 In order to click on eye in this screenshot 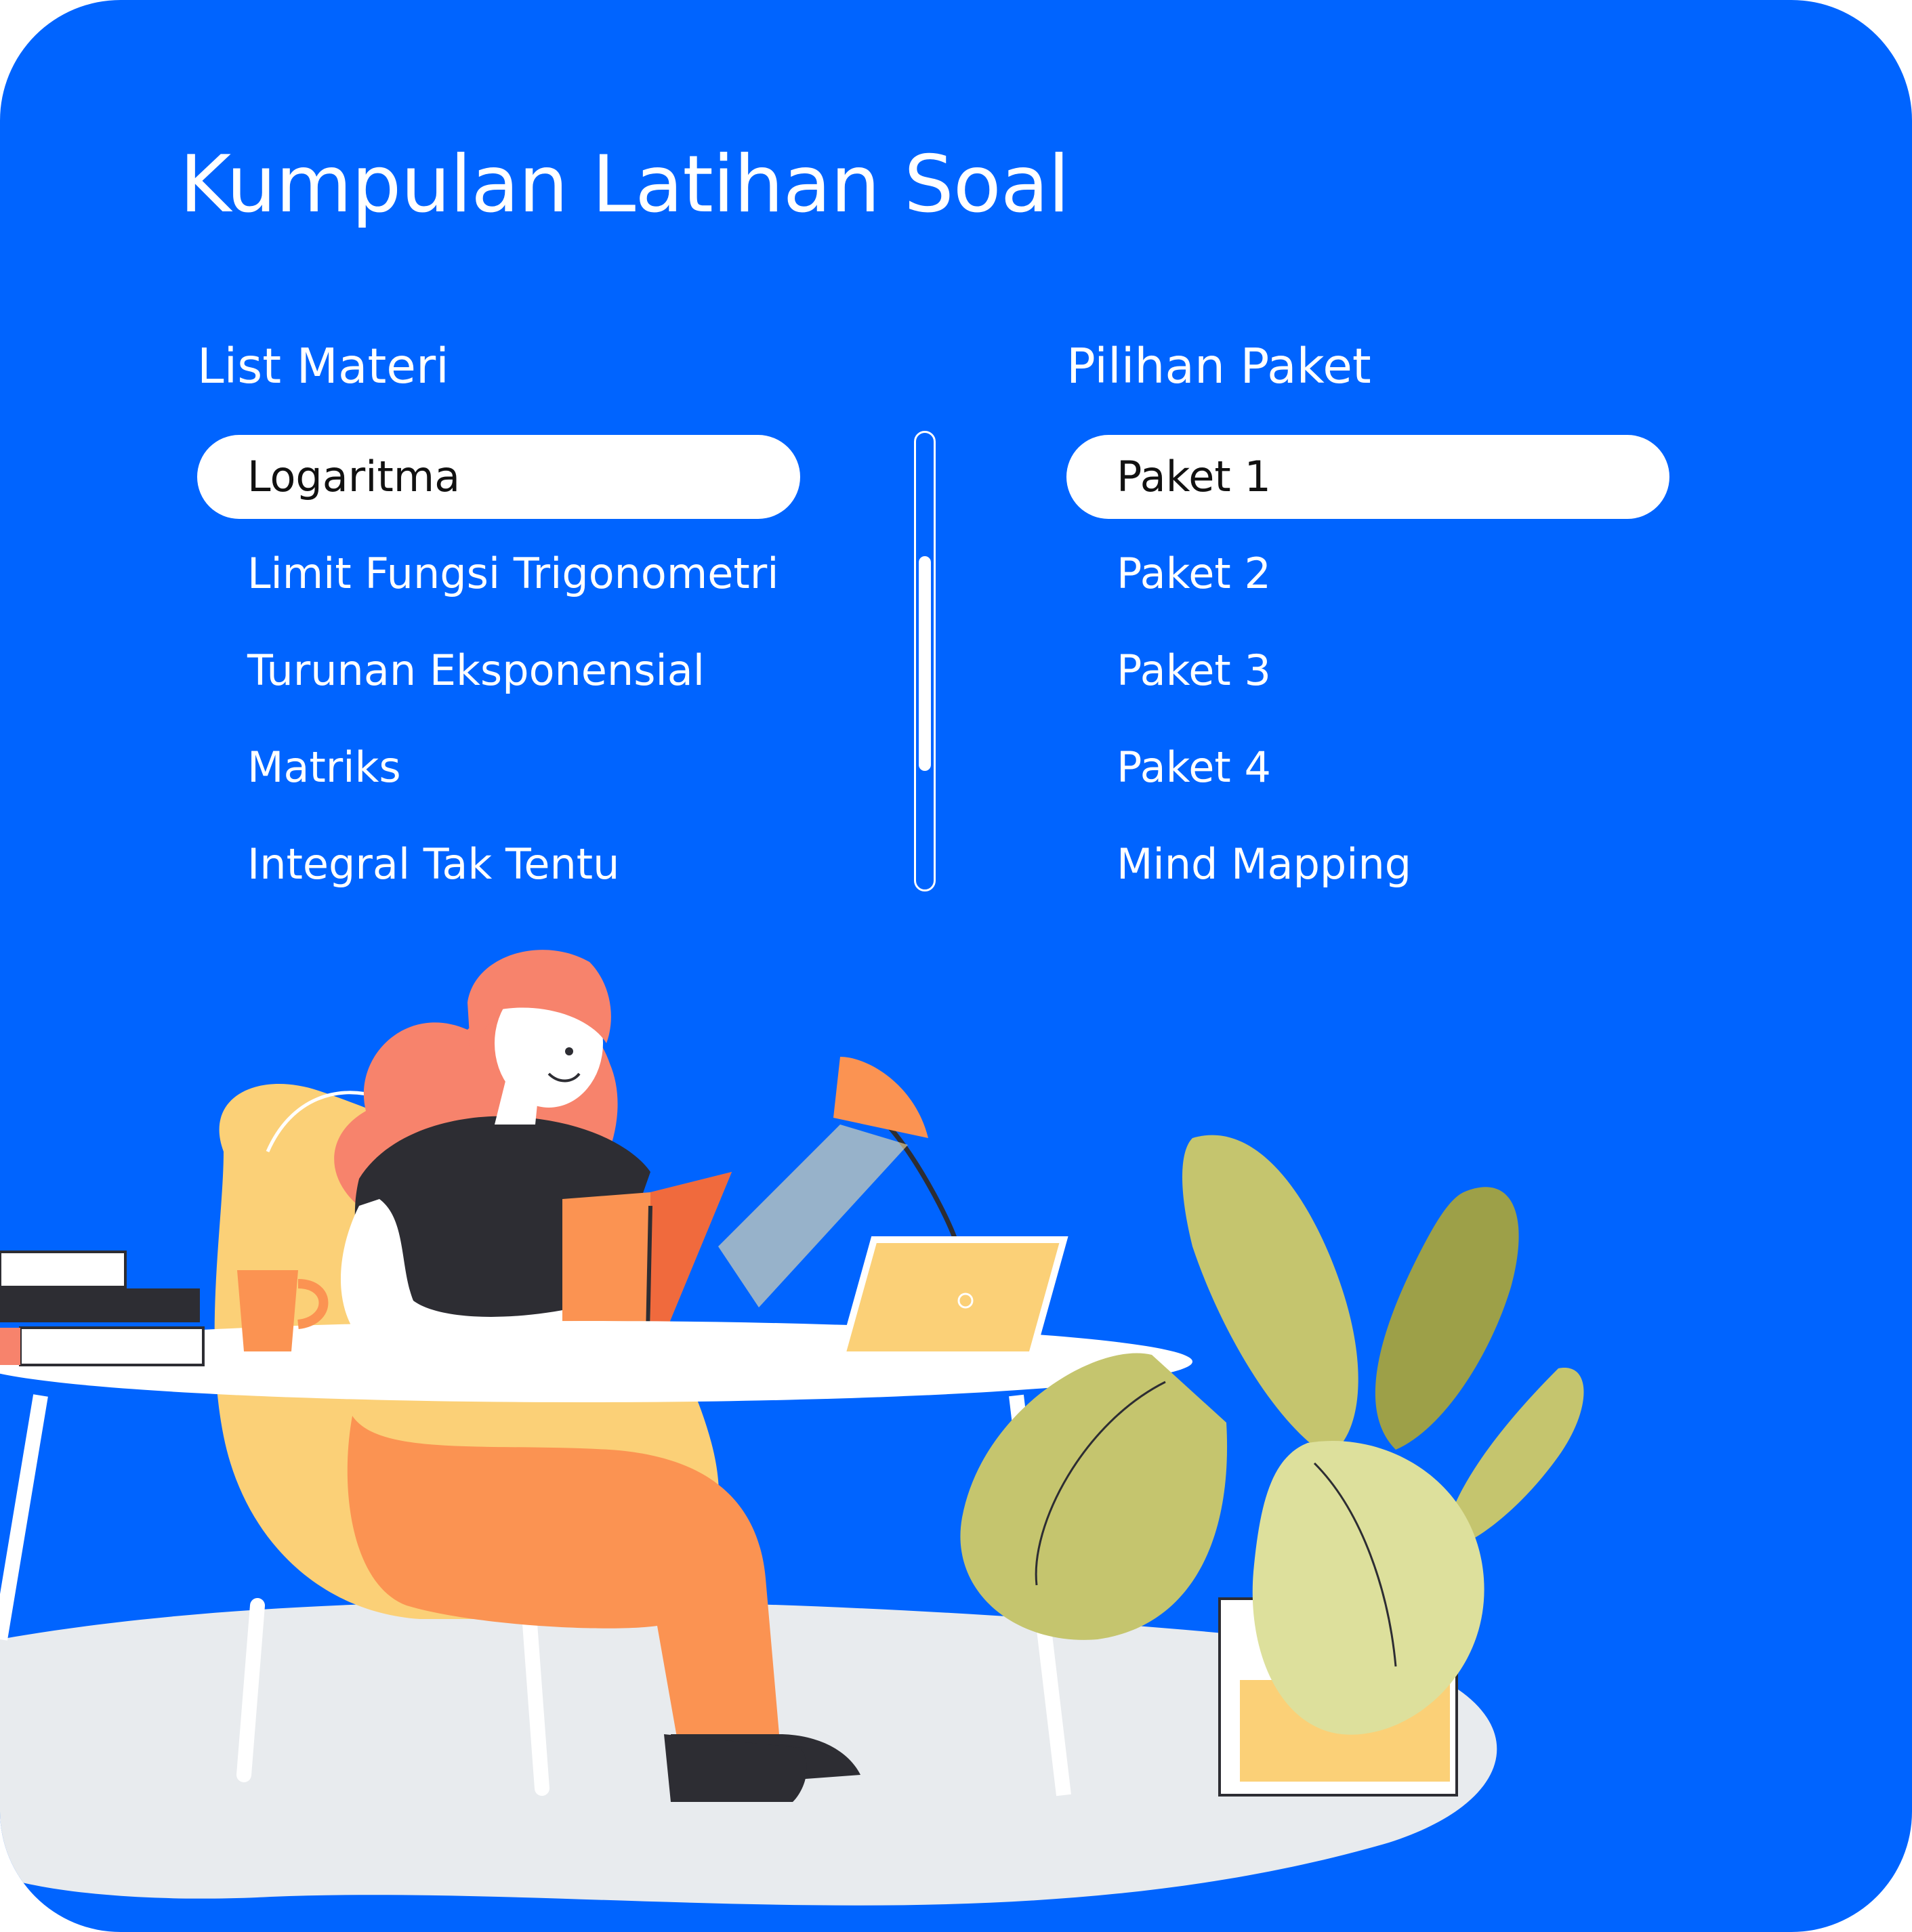, I will do `click(569, 1051)`.